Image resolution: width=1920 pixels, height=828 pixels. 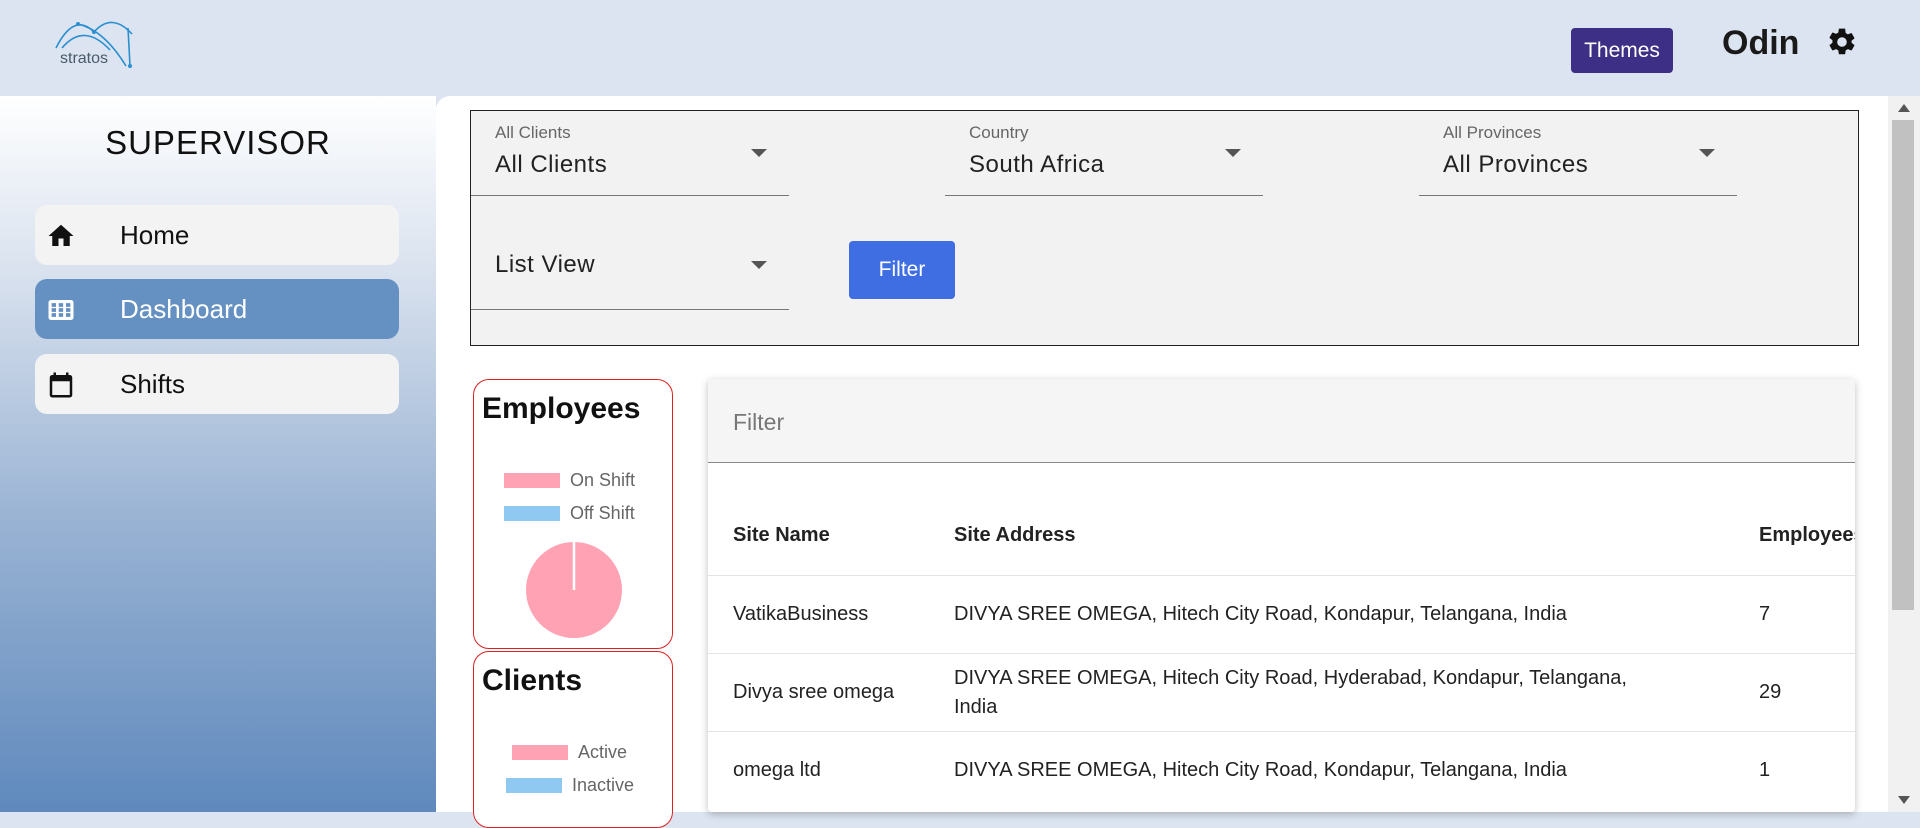 I want to click on province-select-value: All Provinces, so click(x=1516, y=164).